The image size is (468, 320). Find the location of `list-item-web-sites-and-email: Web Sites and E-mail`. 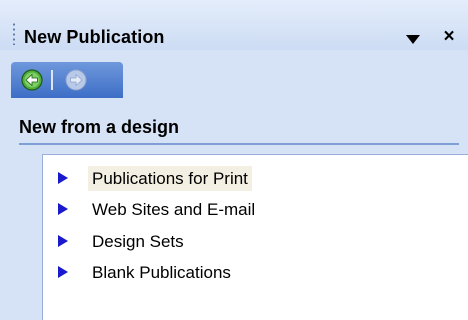

list-item-web-sites-and-email: Web Sites and E-mail is located at coordinates (255, 208).